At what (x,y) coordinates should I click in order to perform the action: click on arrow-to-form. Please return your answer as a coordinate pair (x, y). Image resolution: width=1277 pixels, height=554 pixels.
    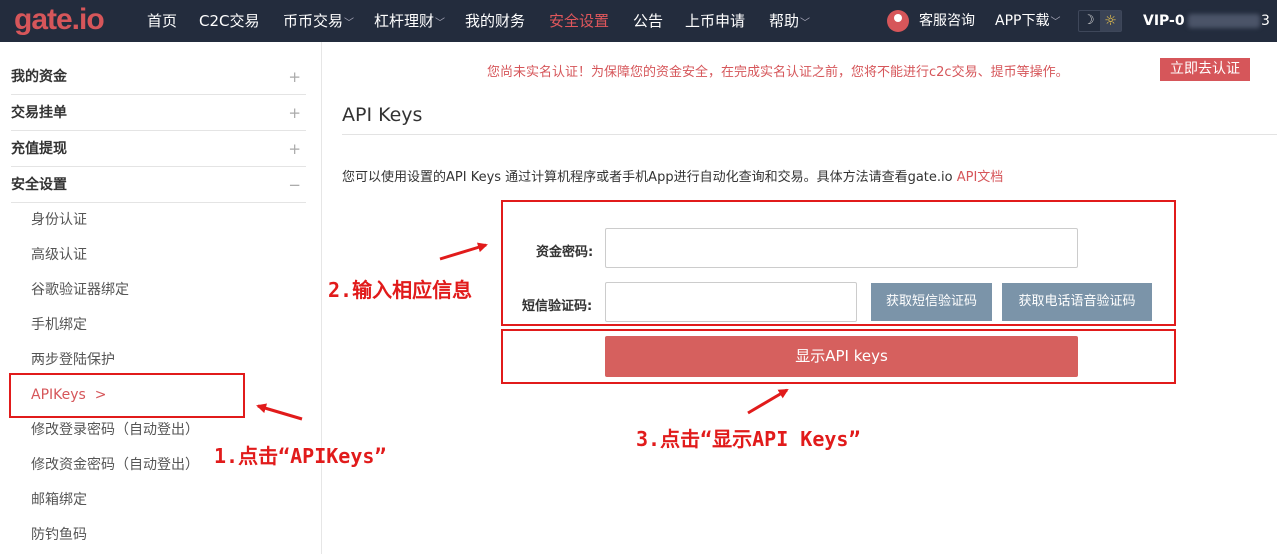
    Looking at the image, I should click on (463, 251).